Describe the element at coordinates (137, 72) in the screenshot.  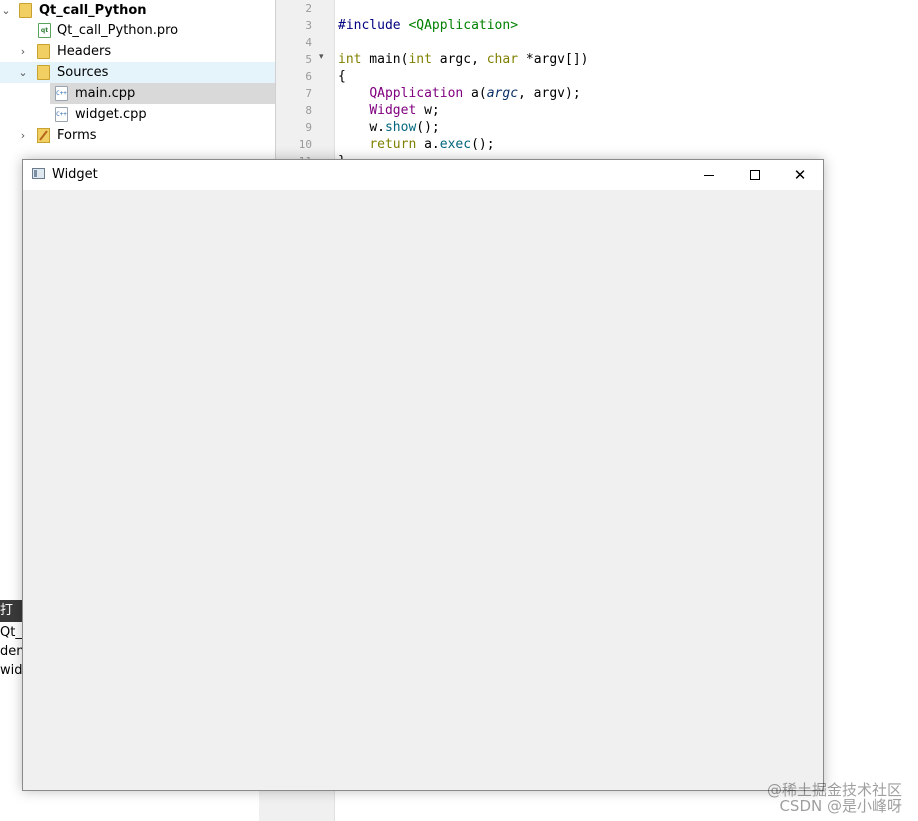
I see `tree-item-sources: ⌄ Sources` at that location.